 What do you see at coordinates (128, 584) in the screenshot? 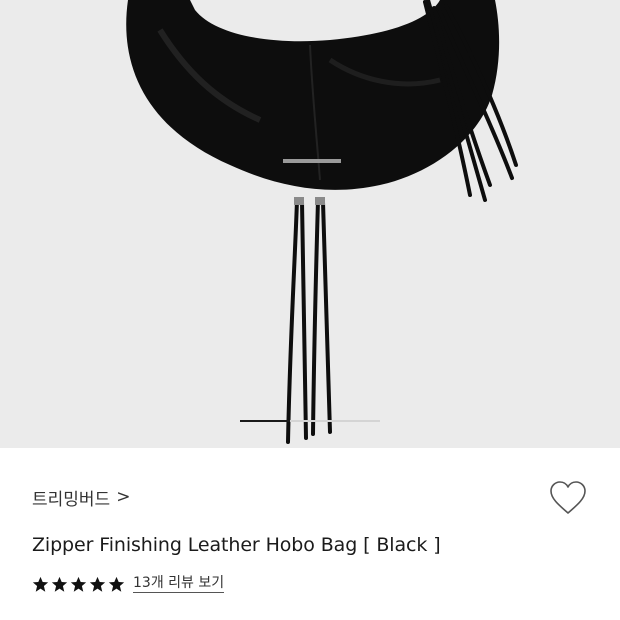
I see `rating-row: 13개 리뷰 보기` at bounding box center [128, 584].